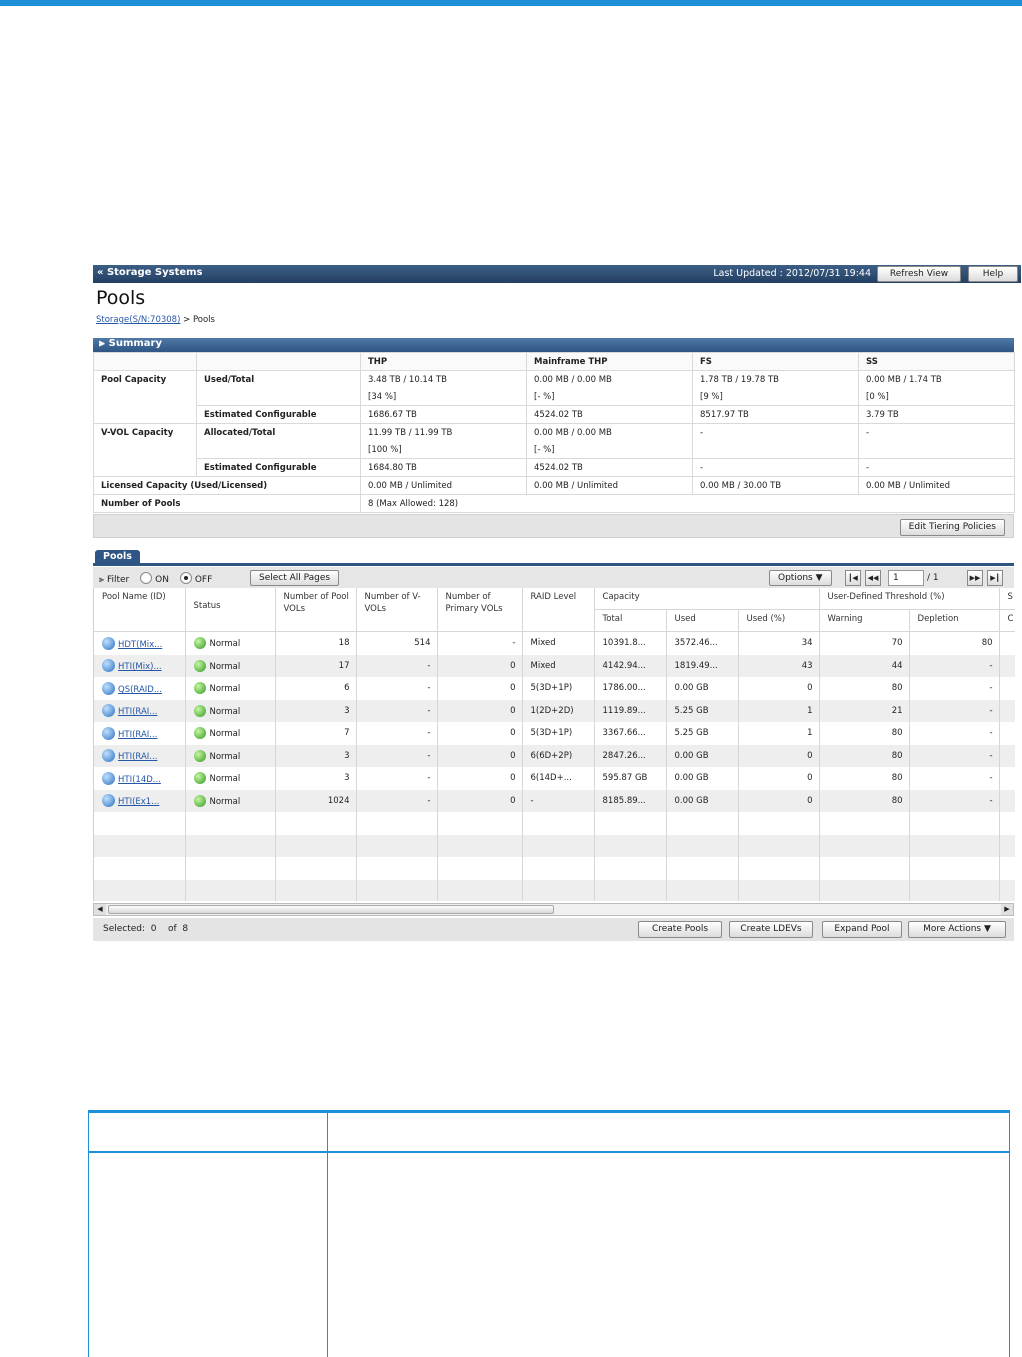 This screenshot has width=1022, height=1357. What do you see at coordinates (108, 733) in the screenshot?
I see `pool-icon` at bounding box center [108, 733].